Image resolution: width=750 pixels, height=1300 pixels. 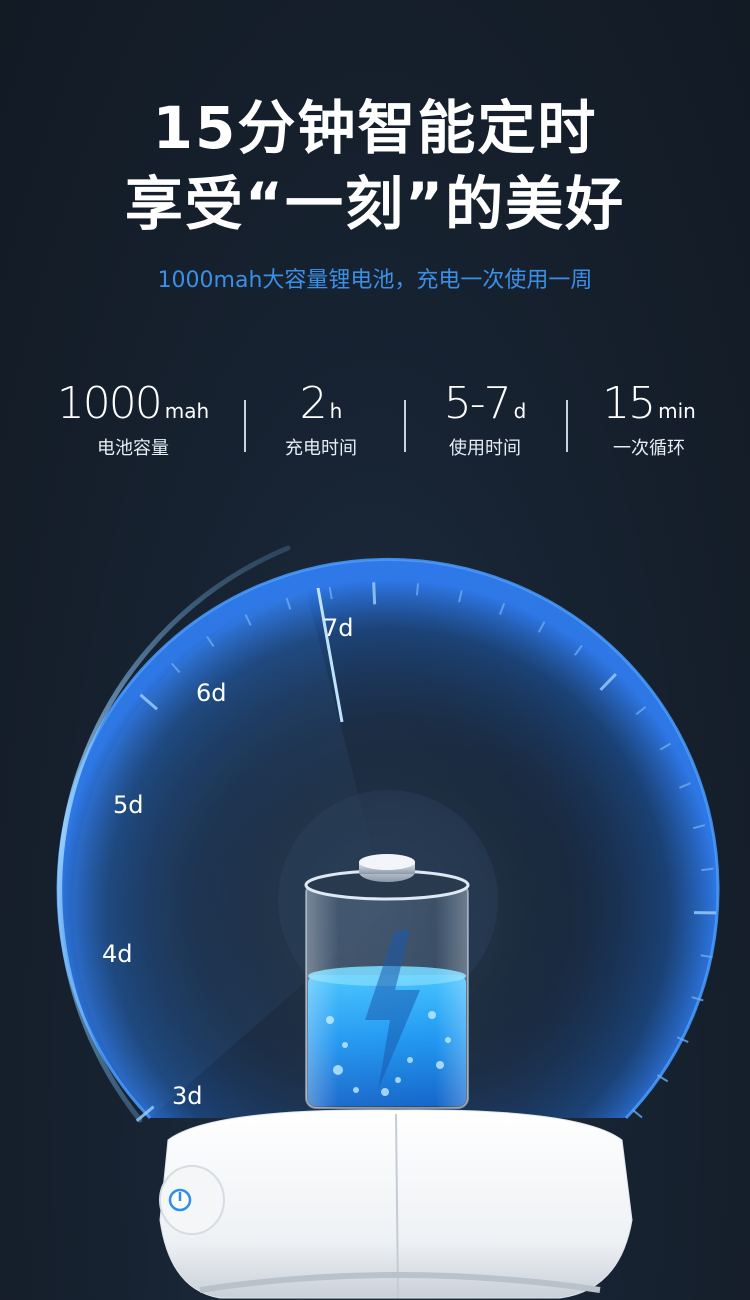 What do you see at coordinates (338, 628) in the screenshot?
I see `gauge-label-7d: 7d` at bounding box center [338, 628].